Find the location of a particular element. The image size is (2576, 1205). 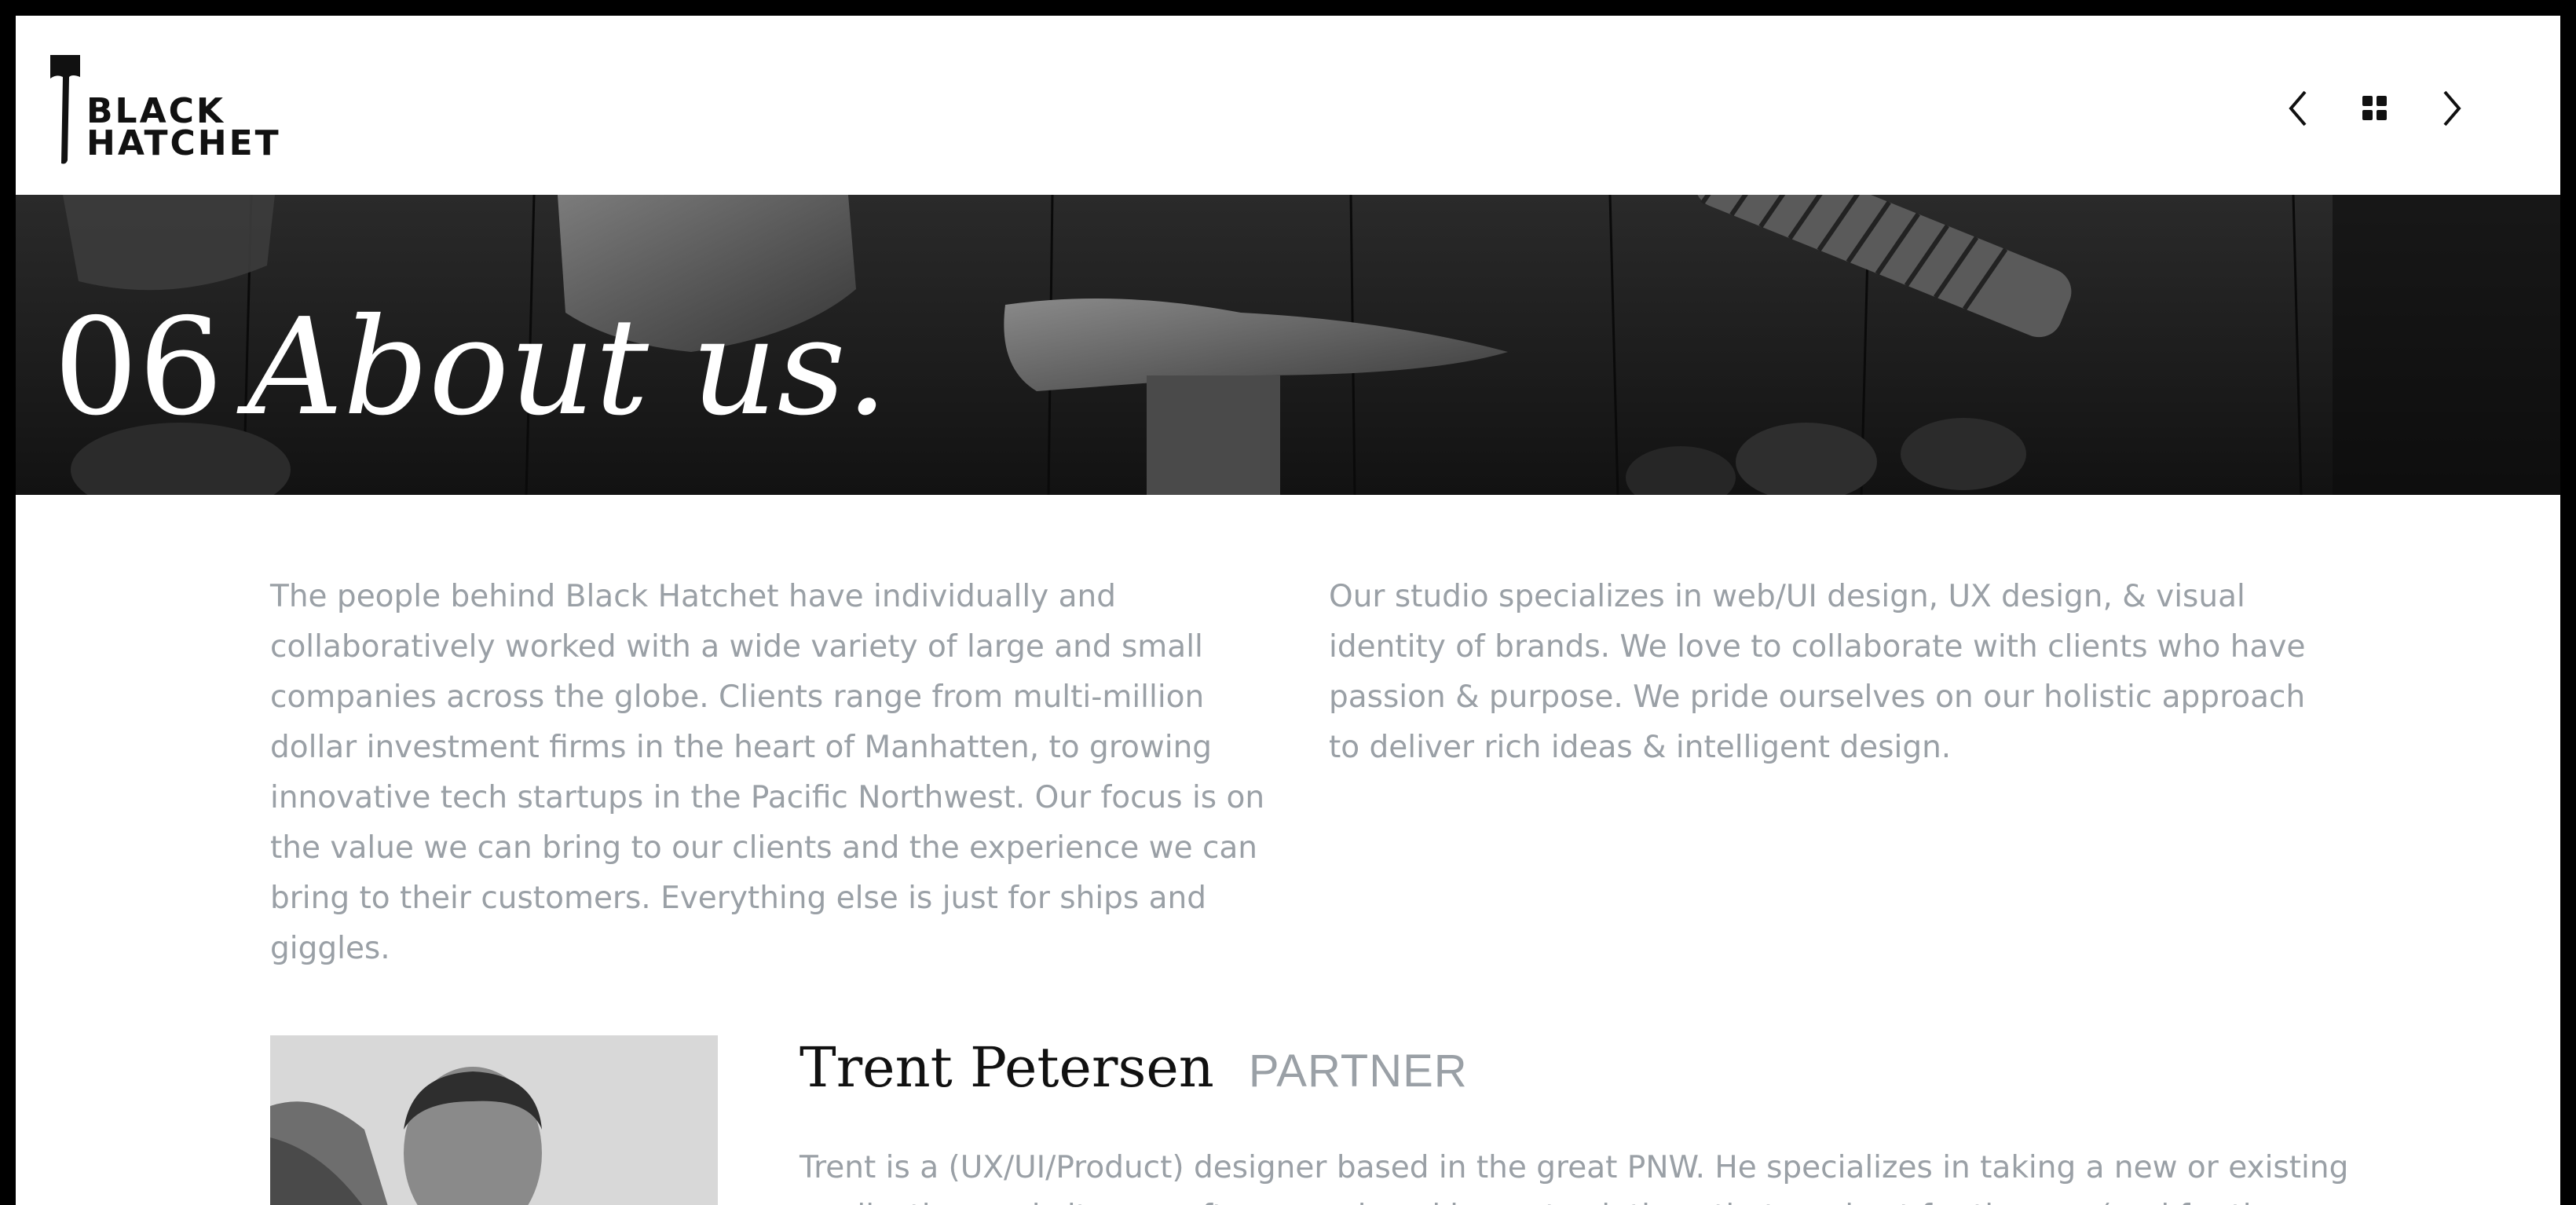

page-number: 06 is located at coordinates (139, 367).